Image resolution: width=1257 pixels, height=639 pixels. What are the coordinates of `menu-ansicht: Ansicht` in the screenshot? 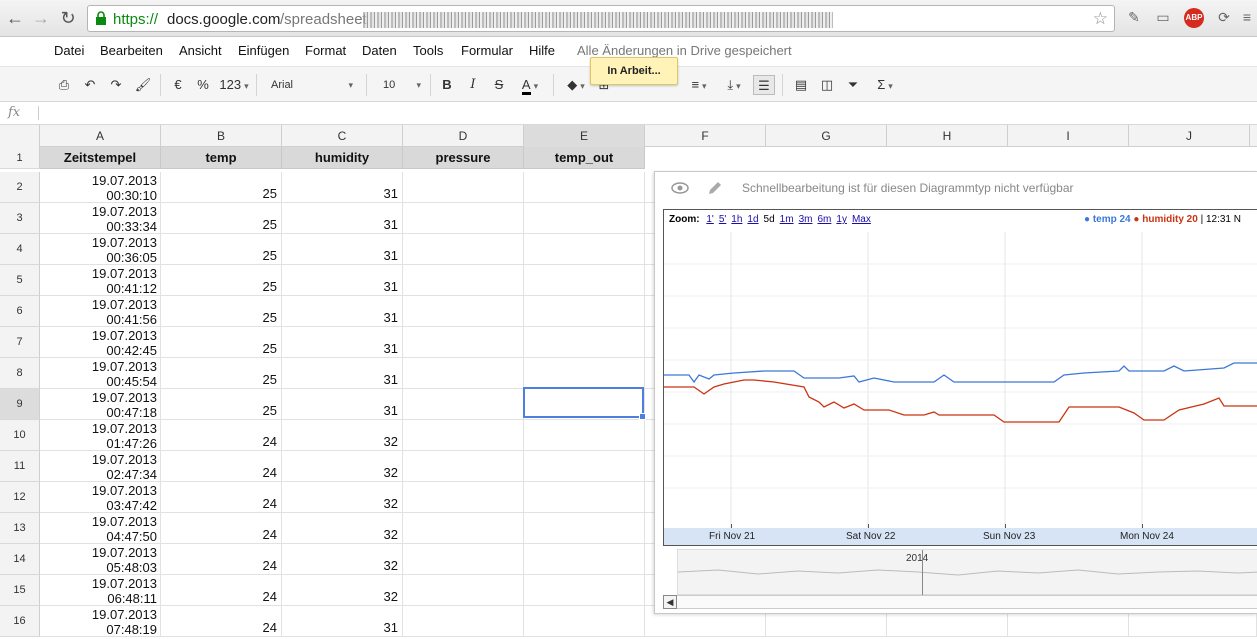 It's located at (200, 50).